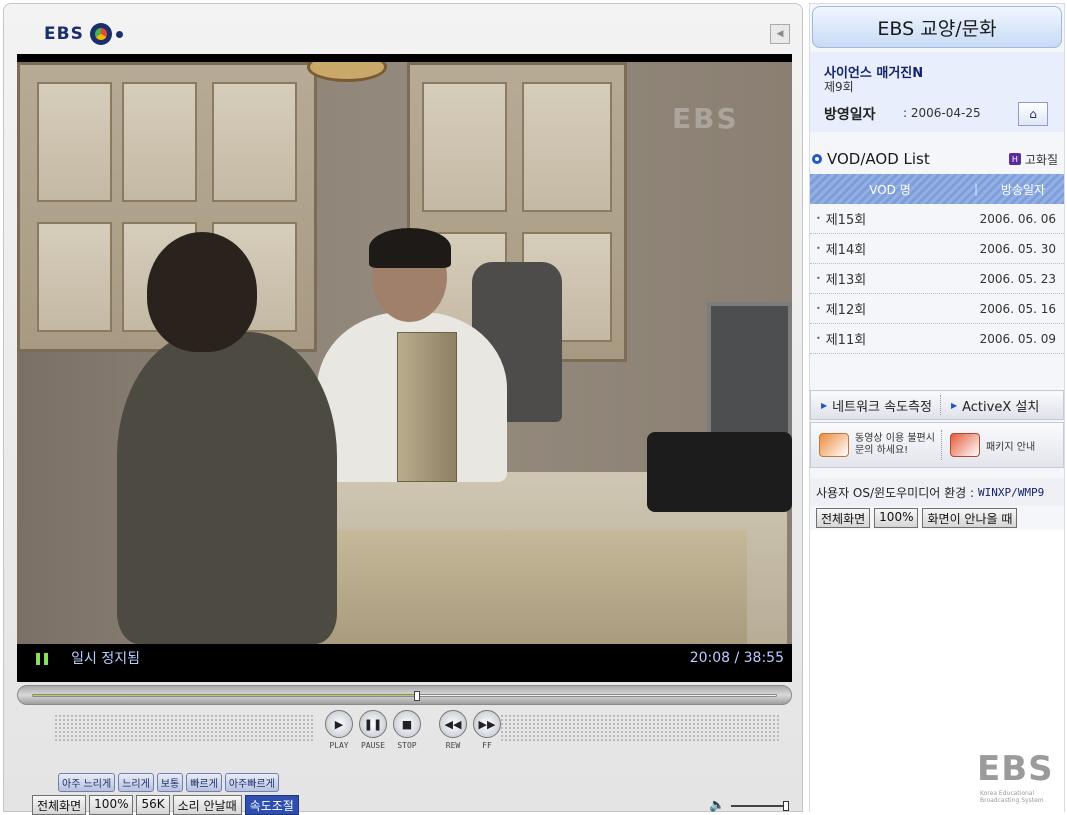 The image size is (1067, 815). Describe the element at coordinates (404, 658) in the screenshot. I see `status-bar: ❚❚ 일시 정지됨 20:08 / 38:55` at that location.